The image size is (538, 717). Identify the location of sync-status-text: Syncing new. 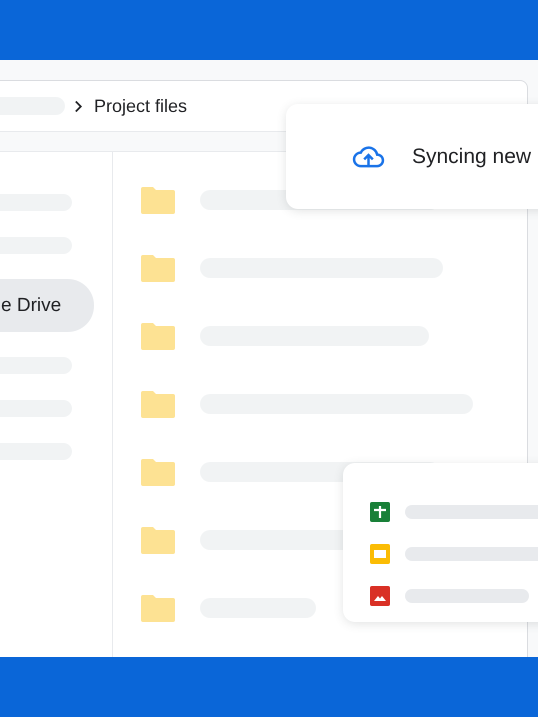
(472, 156).